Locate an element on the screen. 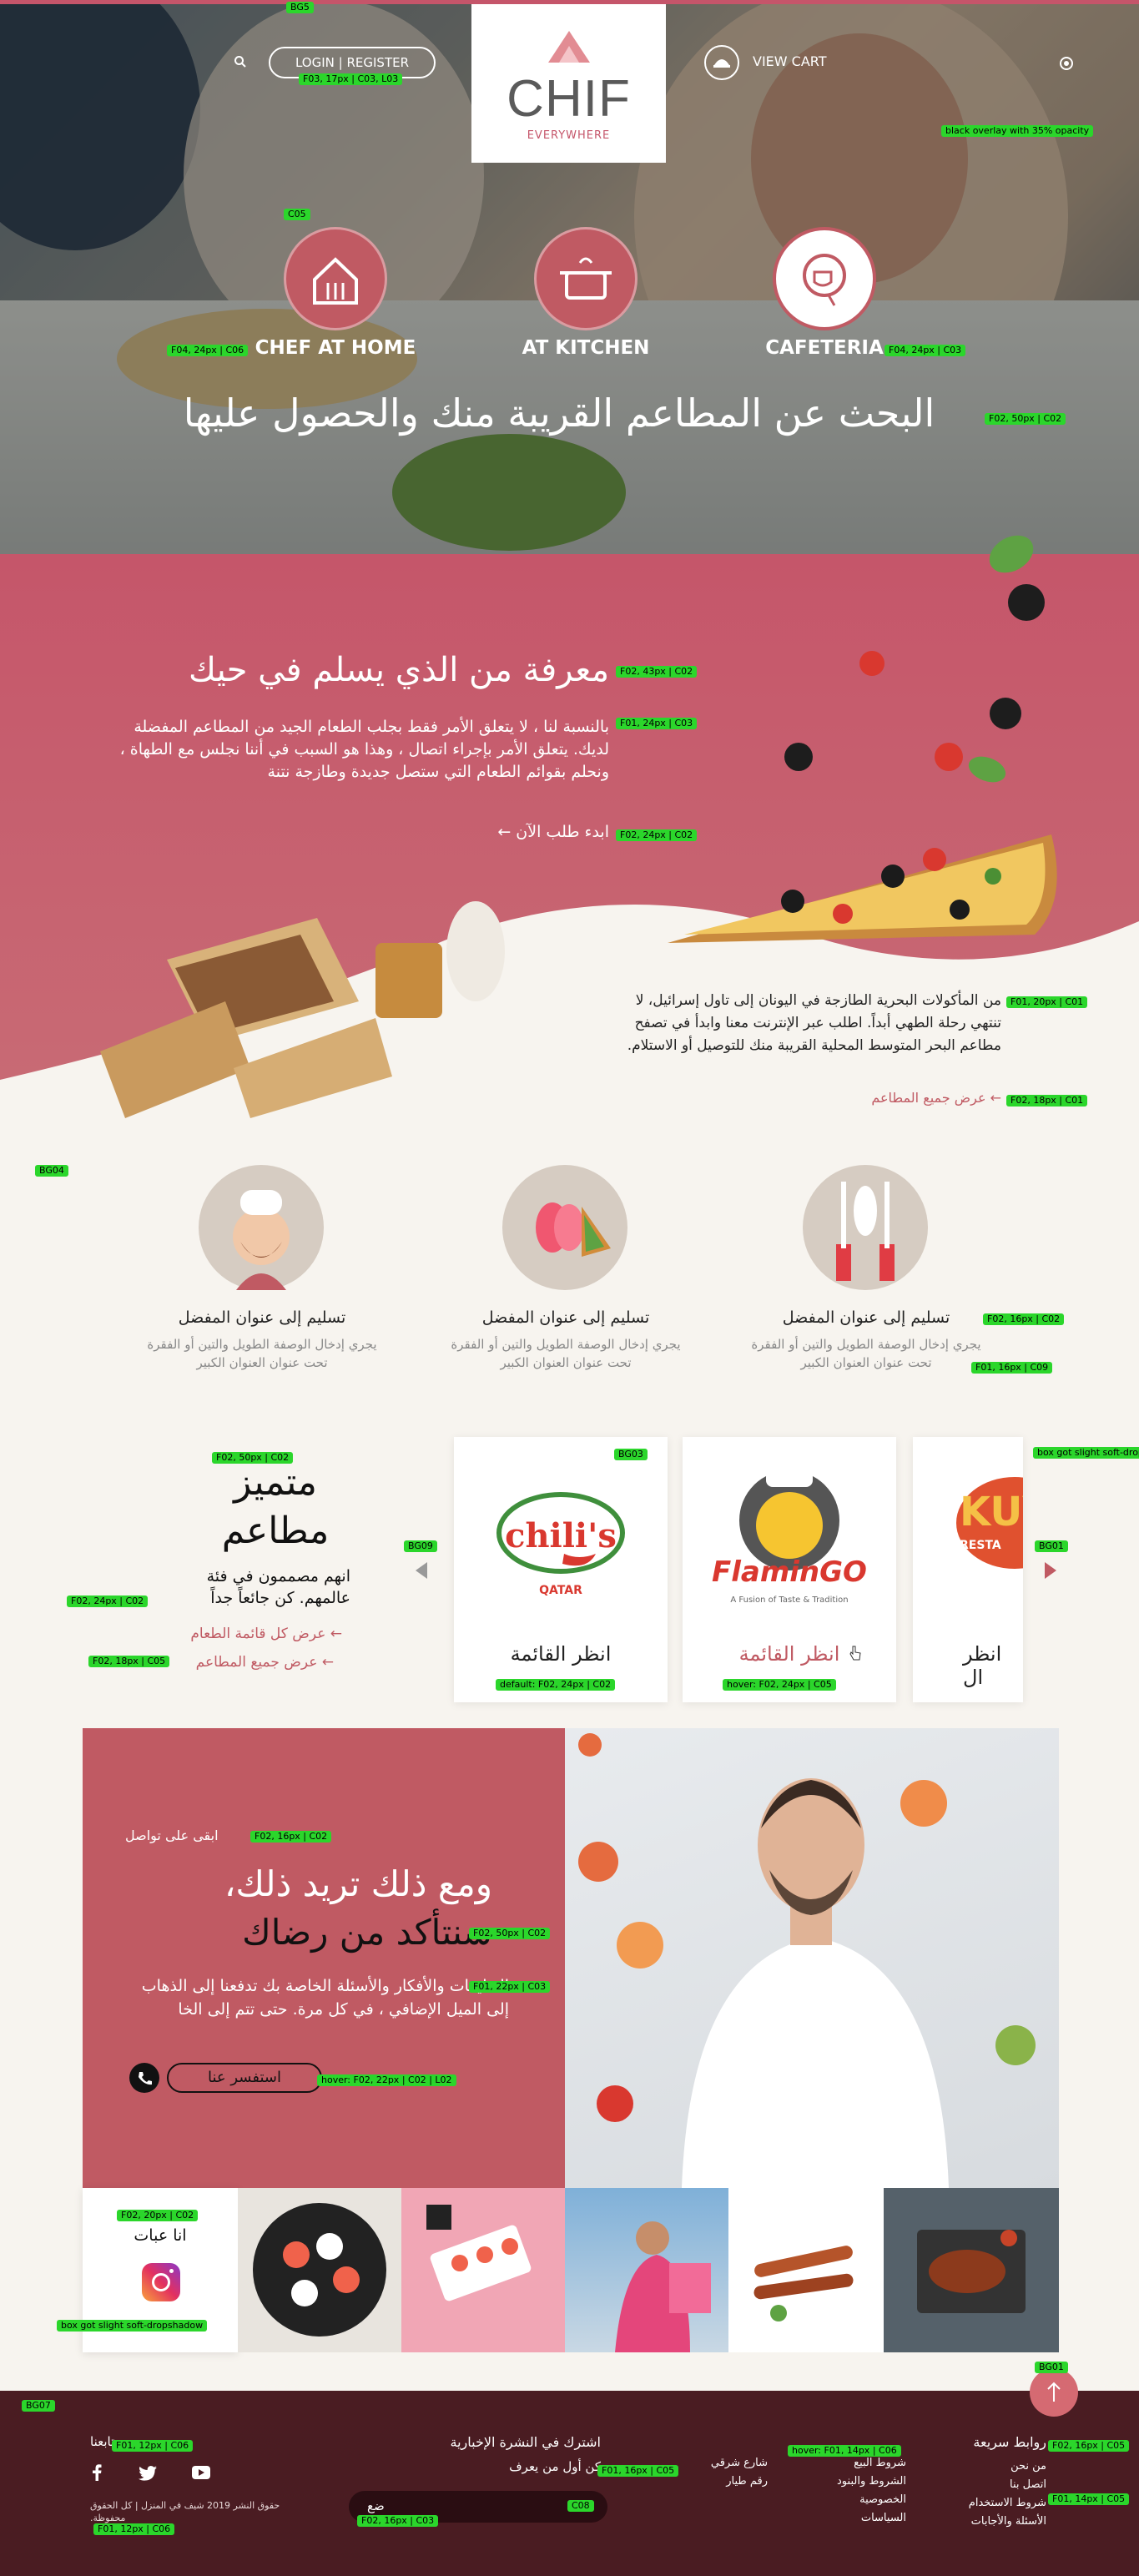 The width and height of the screenshot is (1139, 2576). contact-us-button: استفسر عنا is located at coordinates (244, 2078).